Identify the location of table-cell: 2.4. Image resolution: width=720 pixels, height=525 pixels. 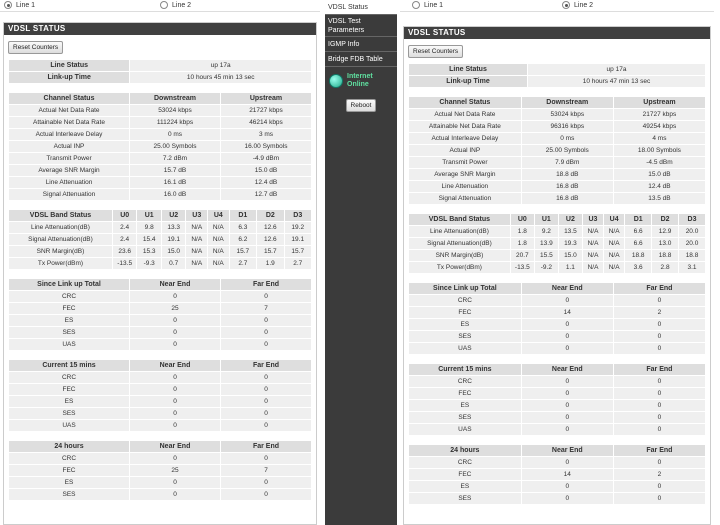
(124, 239).